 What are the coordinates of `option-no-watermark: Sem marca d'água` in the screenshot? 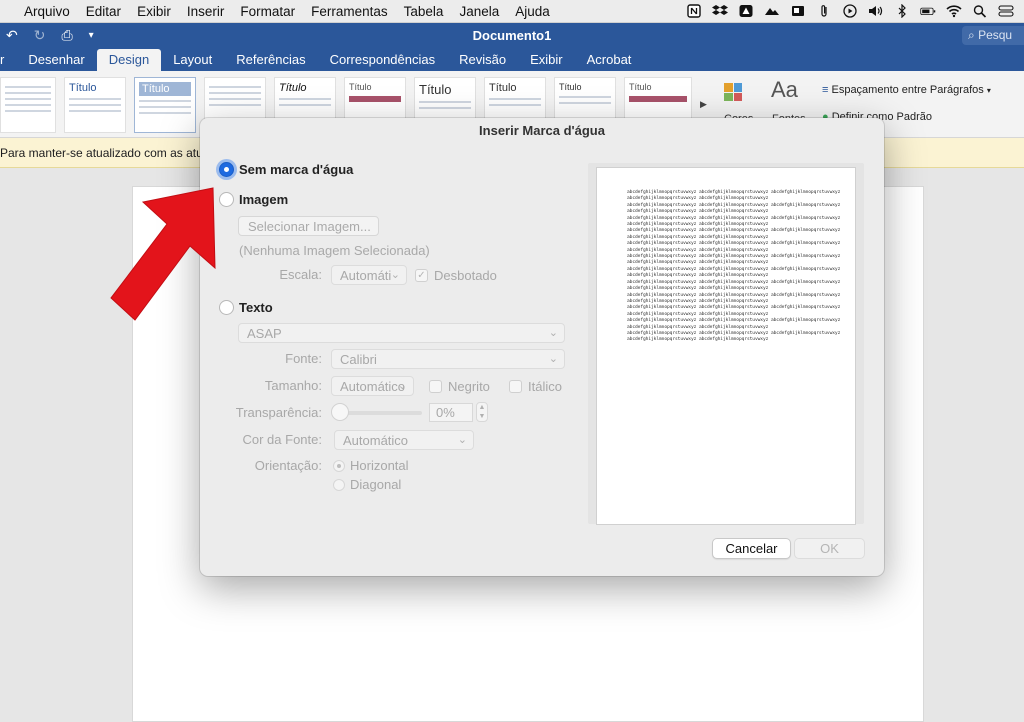 It's located at (286, 169).